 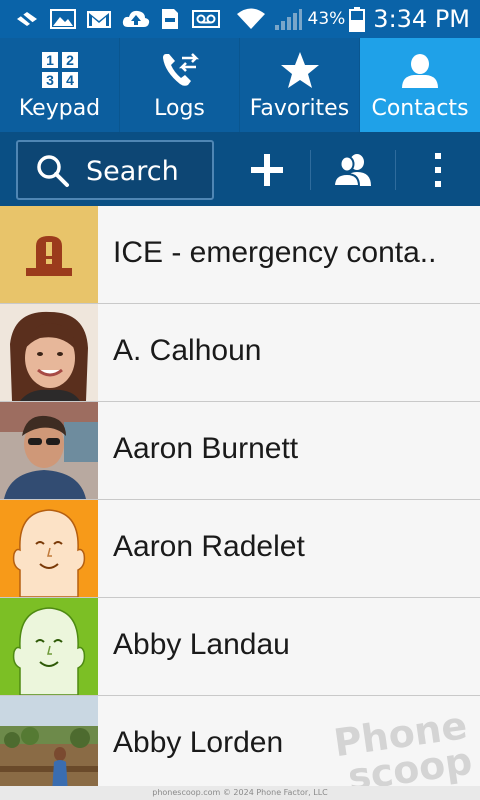 I want to click on tab-bar: 1 2 3 4 Keypad Logs Favorites Contacts, so click(x=240, y=85).